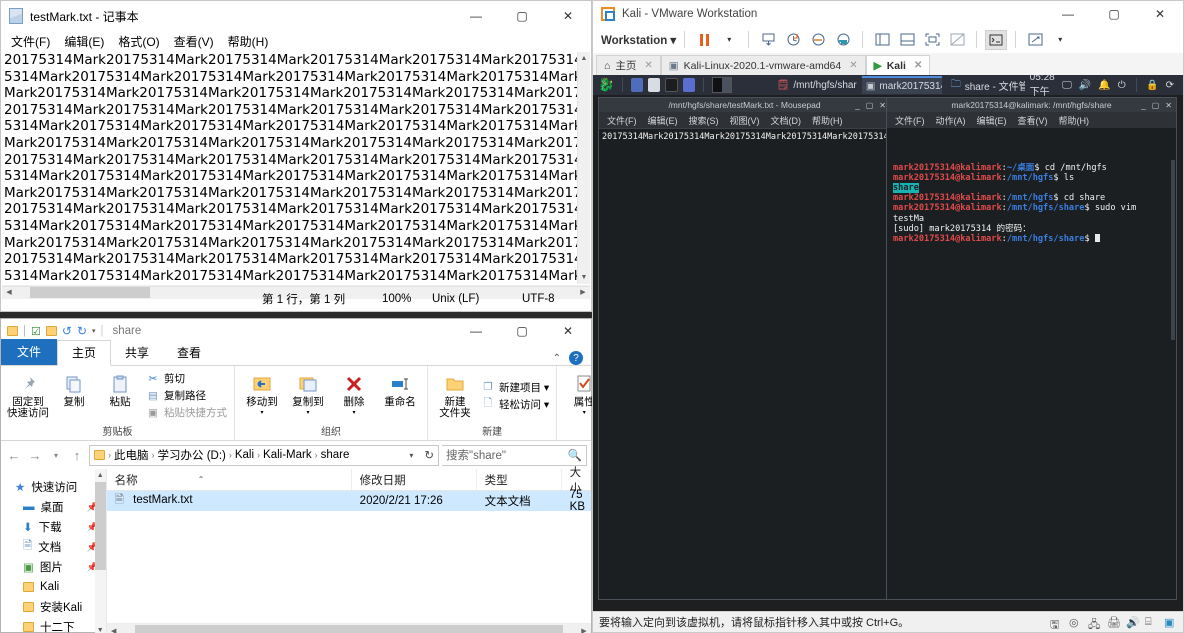 This screenshot has width=1184, height=633. What do you see at coordinates (77, 455) in the screenshot?
I see `up-icon: ↑` at bounding box center [77, 455].